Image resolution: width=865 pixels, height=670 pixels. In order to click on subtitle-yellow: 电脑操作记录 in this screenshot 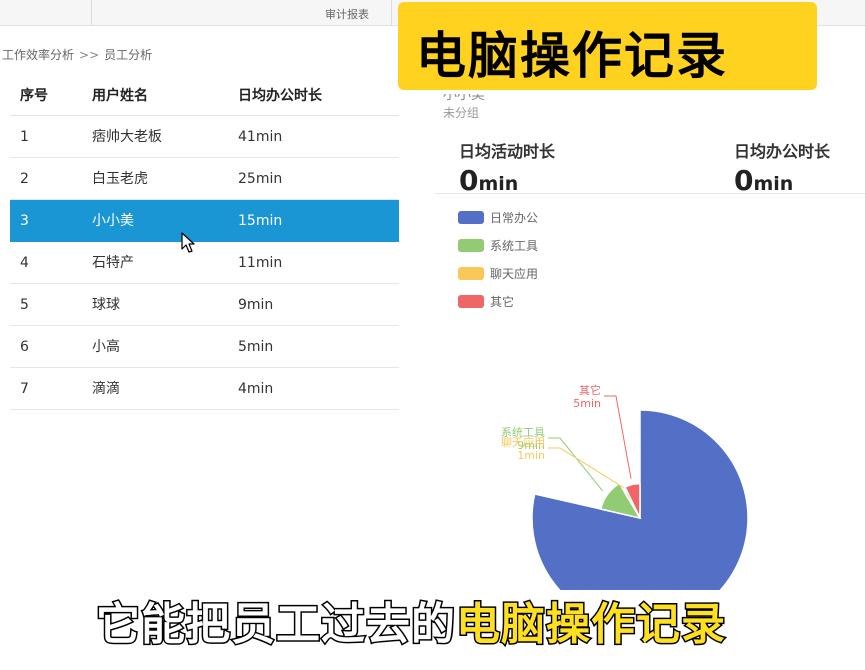, I will do `click(591, 625)`.